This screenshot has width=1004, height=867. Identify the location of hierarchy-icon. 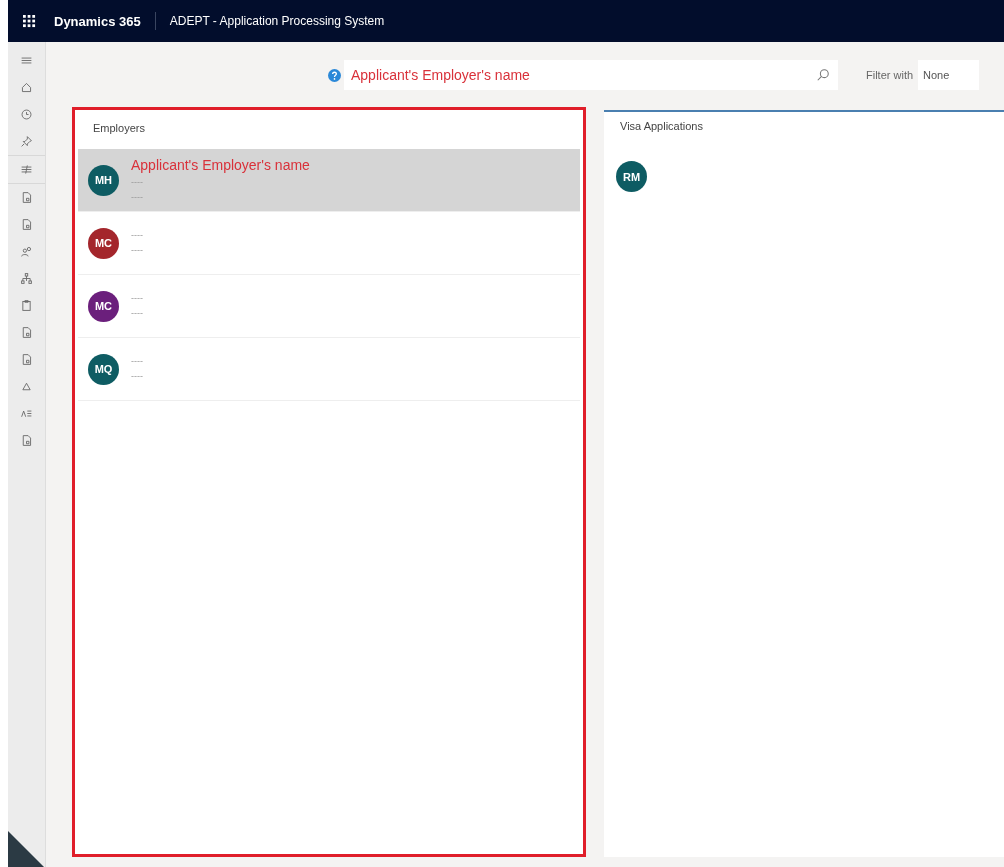
(26, 278).